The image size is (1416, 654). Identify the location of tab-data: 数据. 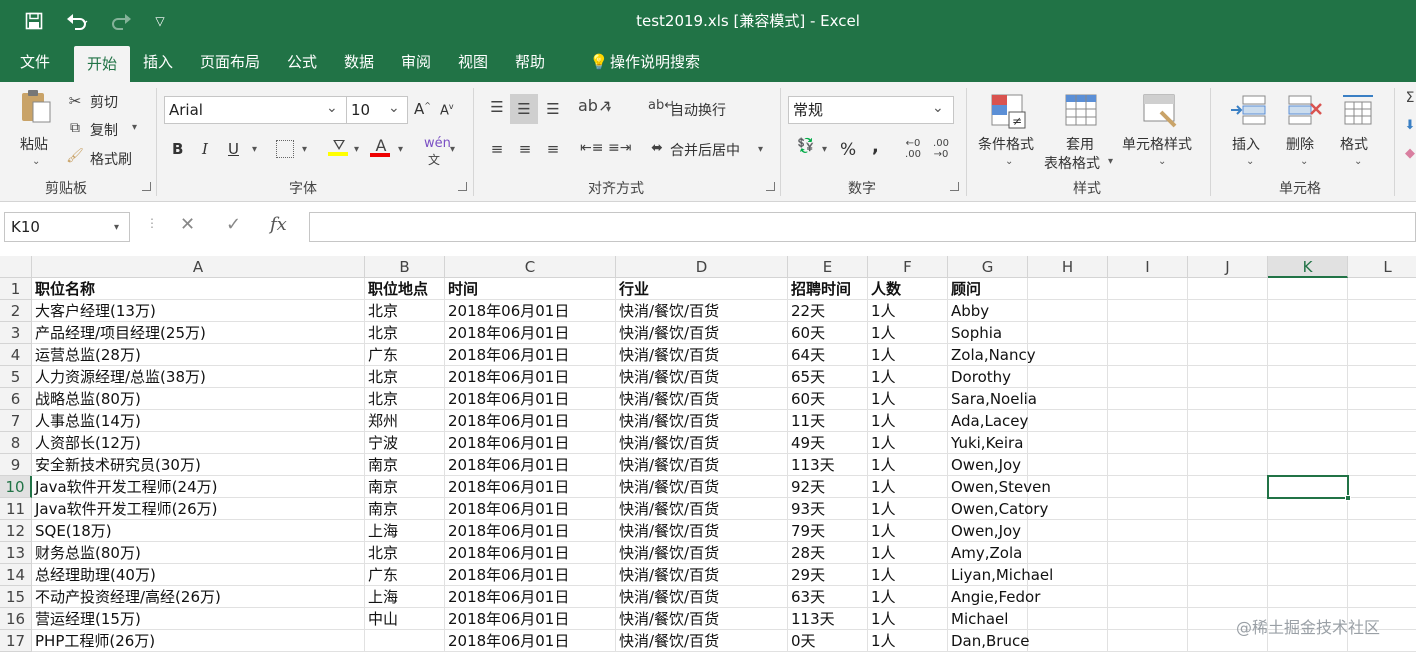
(359, 62).